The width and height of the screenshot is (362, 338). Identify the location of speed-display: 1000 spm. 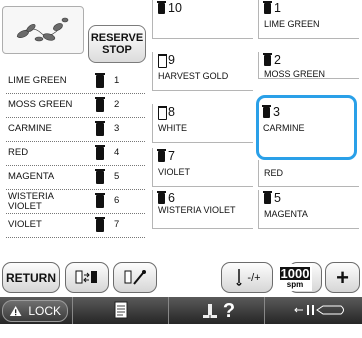
(295, 277).